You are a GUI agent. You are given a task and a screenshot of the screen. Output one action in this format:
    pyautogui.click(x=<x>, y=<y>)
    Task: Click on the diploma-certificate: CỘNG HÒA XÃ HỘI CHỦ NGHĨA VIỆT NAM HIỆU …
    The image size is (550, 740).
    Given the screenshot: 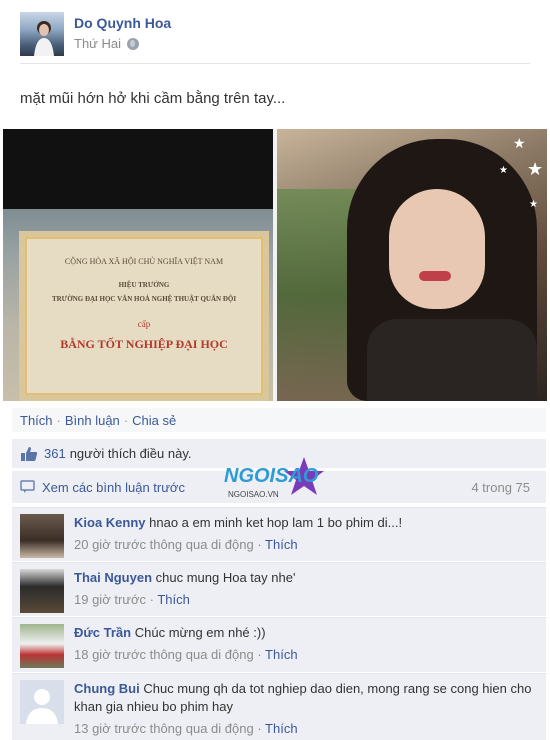 What is the action you would take?
    pyautogui.click(x=144, y=316)
    